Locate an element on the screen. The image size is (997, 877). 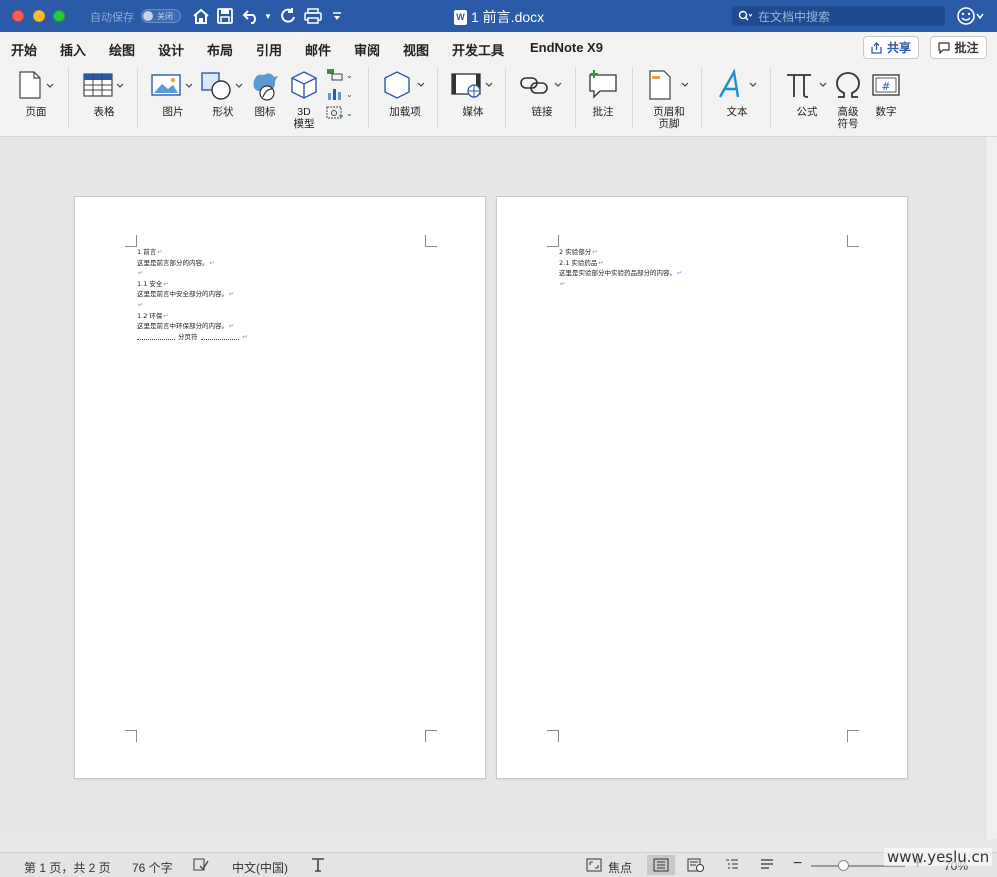
shapes-label: 形状 is located at coordinates (223, 112).